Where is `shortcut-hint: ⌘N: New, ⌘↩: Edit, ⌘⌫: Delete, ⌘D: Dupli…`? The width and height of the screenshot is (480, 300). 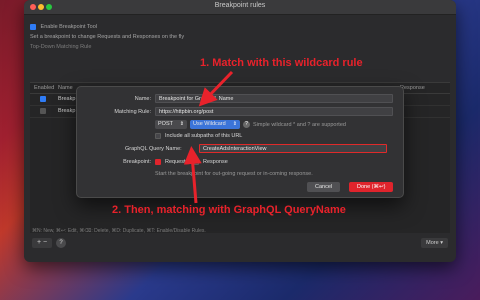 shortcut-hint: ⌘N: New, ⌘↩: Edit, ⌘⌫: Delete, ⌘D: Dupli… is located at coordinates (119, 231).